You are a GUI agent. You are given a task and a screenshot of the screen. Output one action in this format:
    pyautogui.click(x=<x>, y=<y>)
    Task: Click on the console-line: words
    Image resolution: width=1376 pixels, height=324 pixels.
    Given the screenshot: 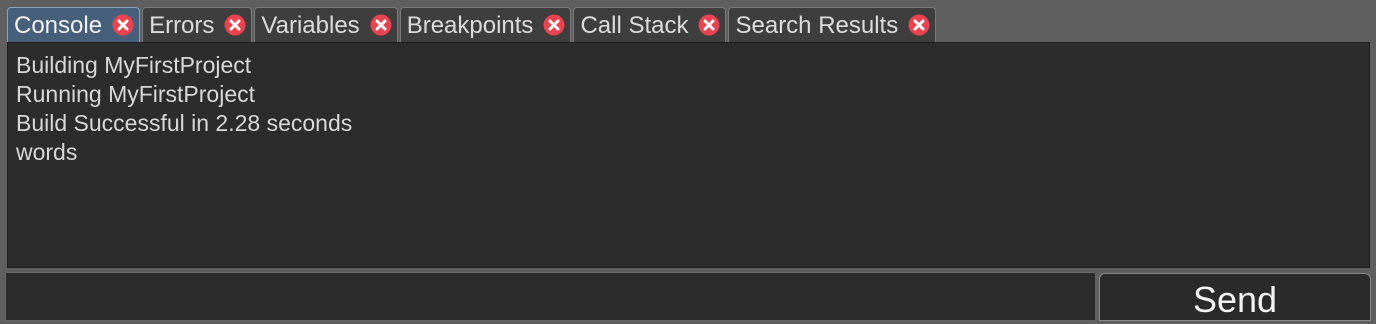 What is the action you would take?
    pyautogui.click(x=47, y=152)
    